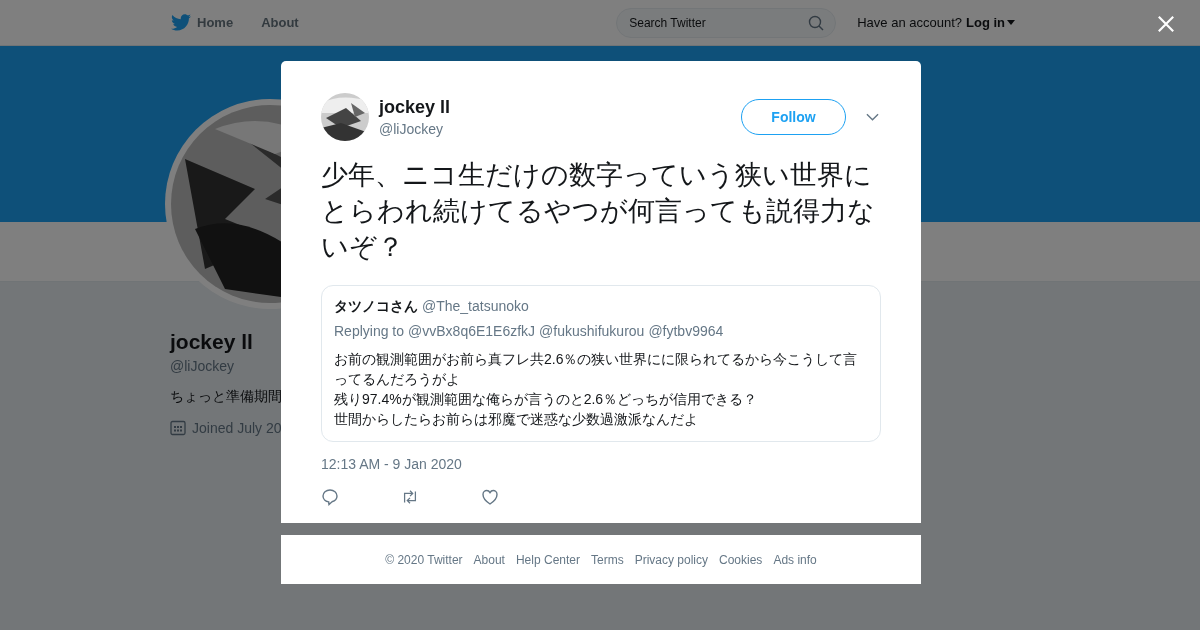 The height and width of the screenshot is (630, 1200). Describe the element at coordinates (1166, 24) in the screenshot. I see `close-icon` at that location.